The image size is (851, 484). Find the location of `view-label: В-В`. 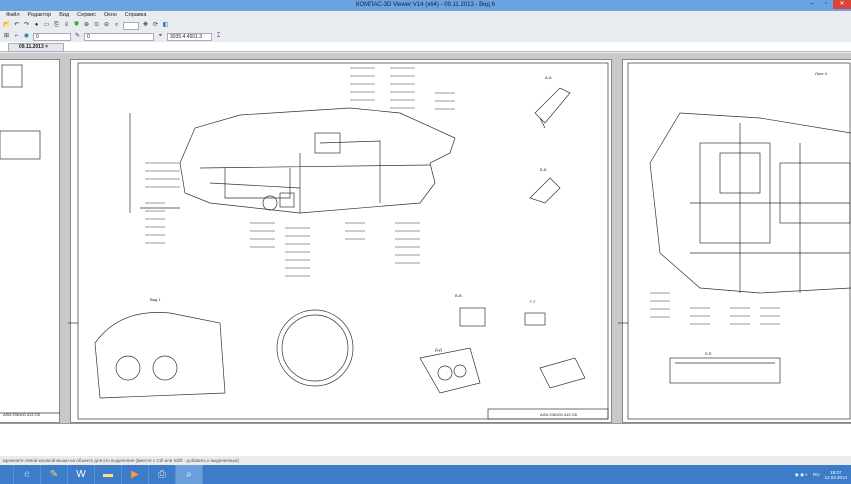

view-label: В-В is located at coordinates (458, 295).